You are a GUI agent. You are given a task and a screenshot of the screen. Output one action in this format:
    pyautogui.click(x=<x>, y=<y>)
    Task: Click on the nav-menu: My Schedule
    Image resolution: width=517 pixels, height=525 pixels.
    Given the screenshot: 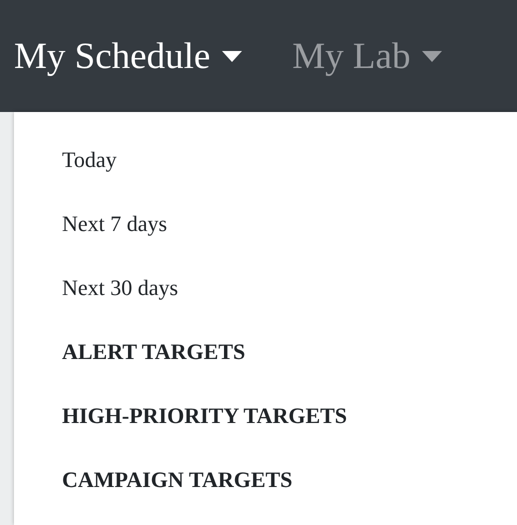 What is the action you would take?
    pyautogui.click(x=128, y=56)
    